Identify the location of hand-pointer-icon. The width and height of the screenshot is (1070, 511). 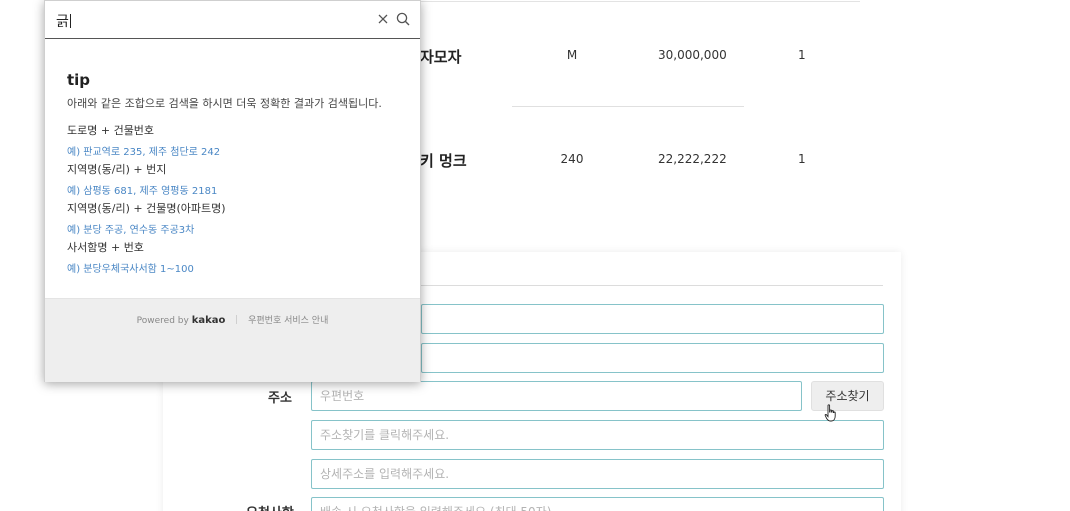
(830, 413).